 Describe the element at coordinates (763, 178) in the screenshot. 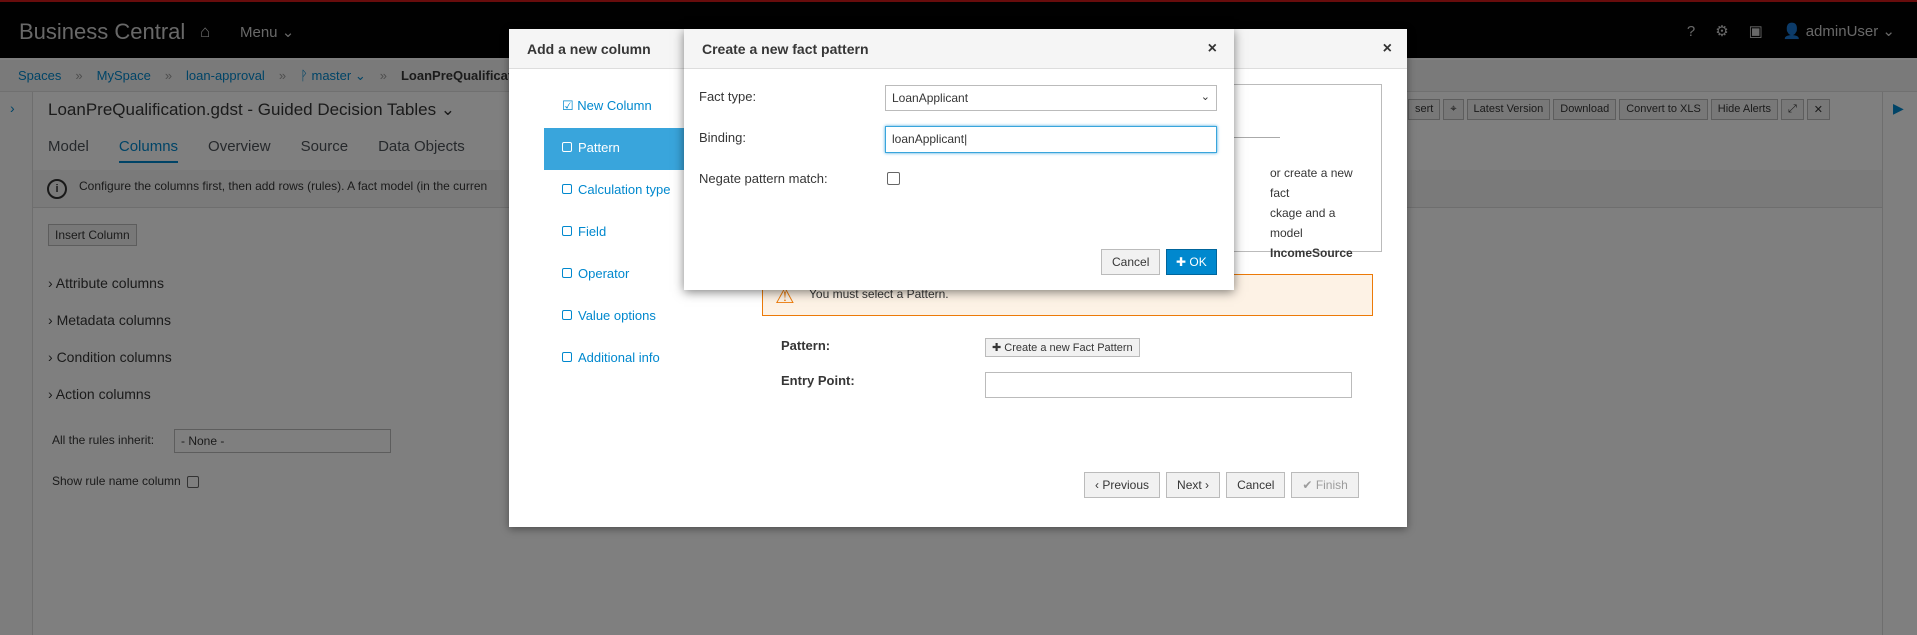

I see `negate-label: Negate pattern match:` at that location.